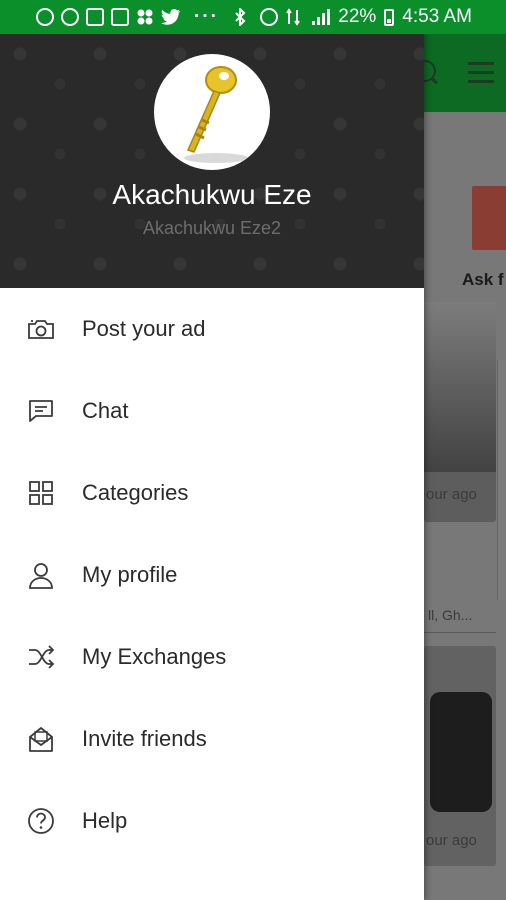 The height and width of the screenshot is (900, 506). Describe the element at coordinates (41, 329) in the screenshot. I see `camera-icon` at that location.